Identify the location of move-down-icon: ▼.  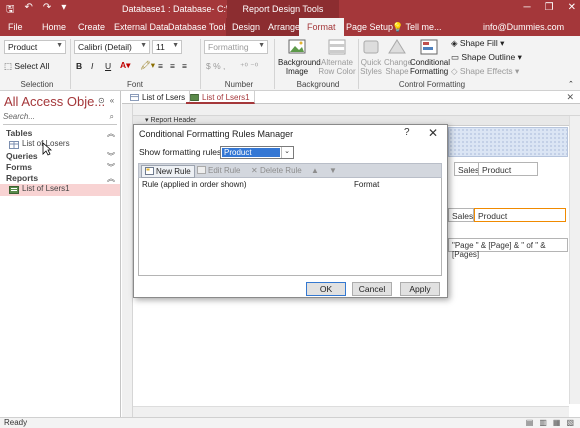
(333, 170).